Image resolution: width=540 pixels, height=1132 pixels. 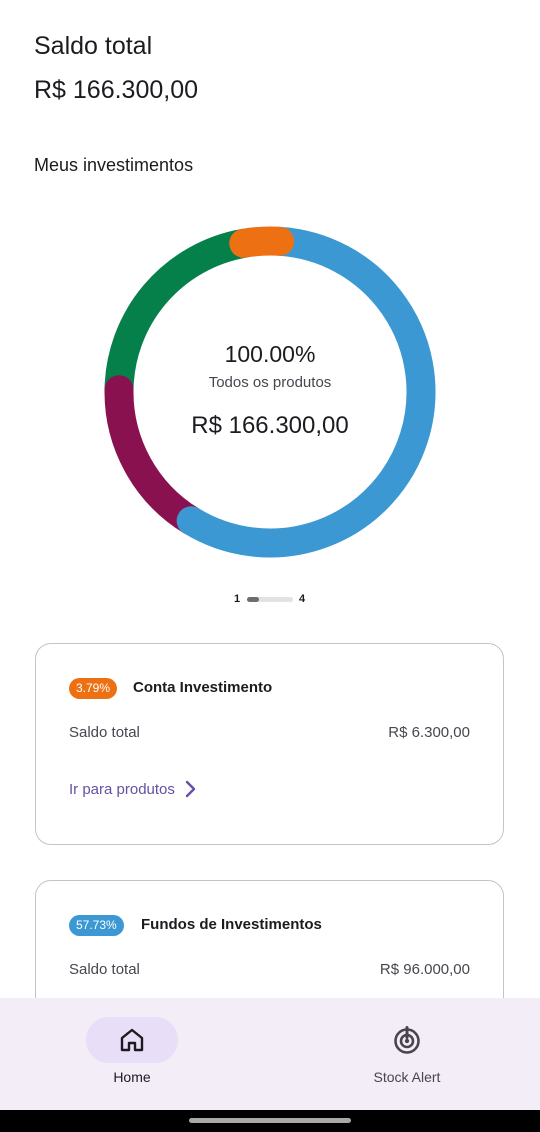 I want to click on pager-progress, so click(x=253, y=599).